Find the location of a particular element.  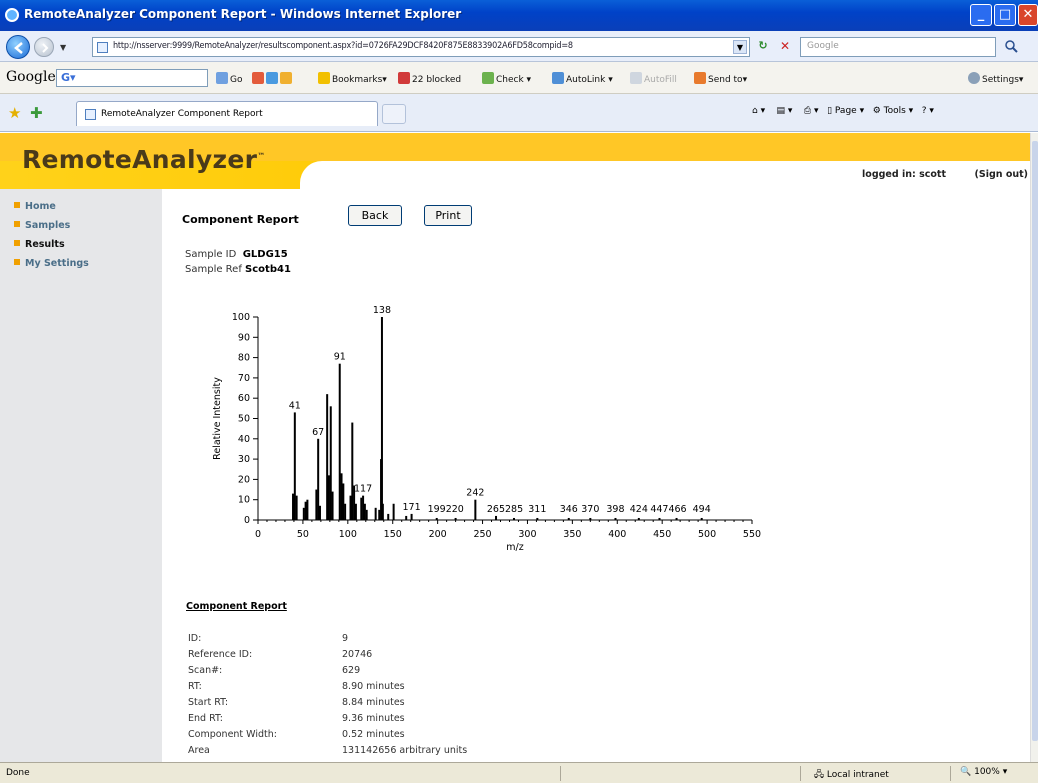

check-button: Check ▾ is located at coordinates (506, 78).